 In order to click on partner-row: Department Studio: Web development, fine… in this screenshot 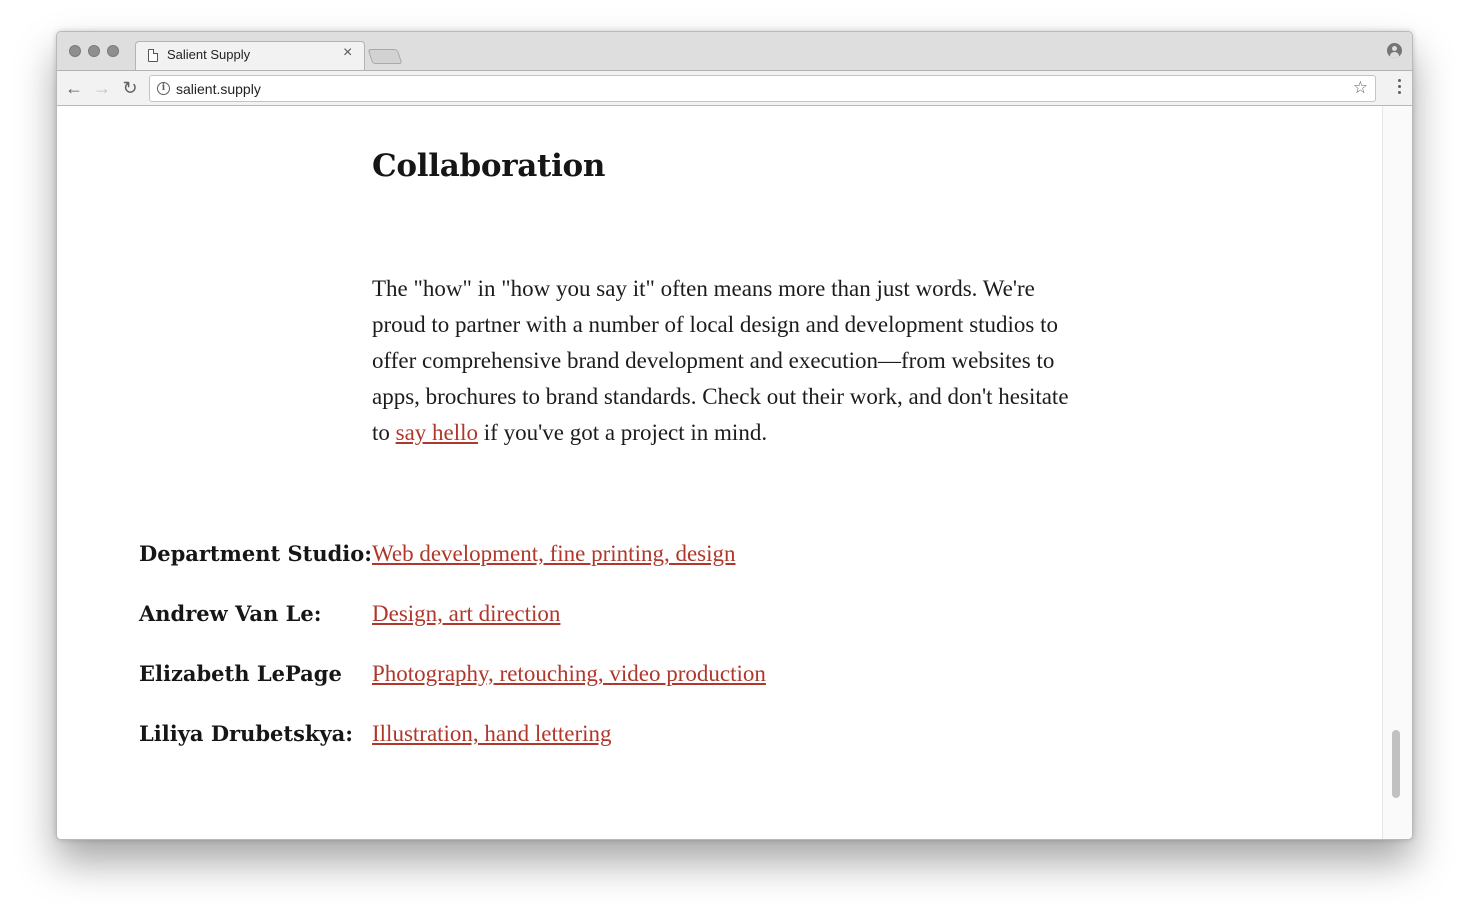, I will do `click(589, 554)`.